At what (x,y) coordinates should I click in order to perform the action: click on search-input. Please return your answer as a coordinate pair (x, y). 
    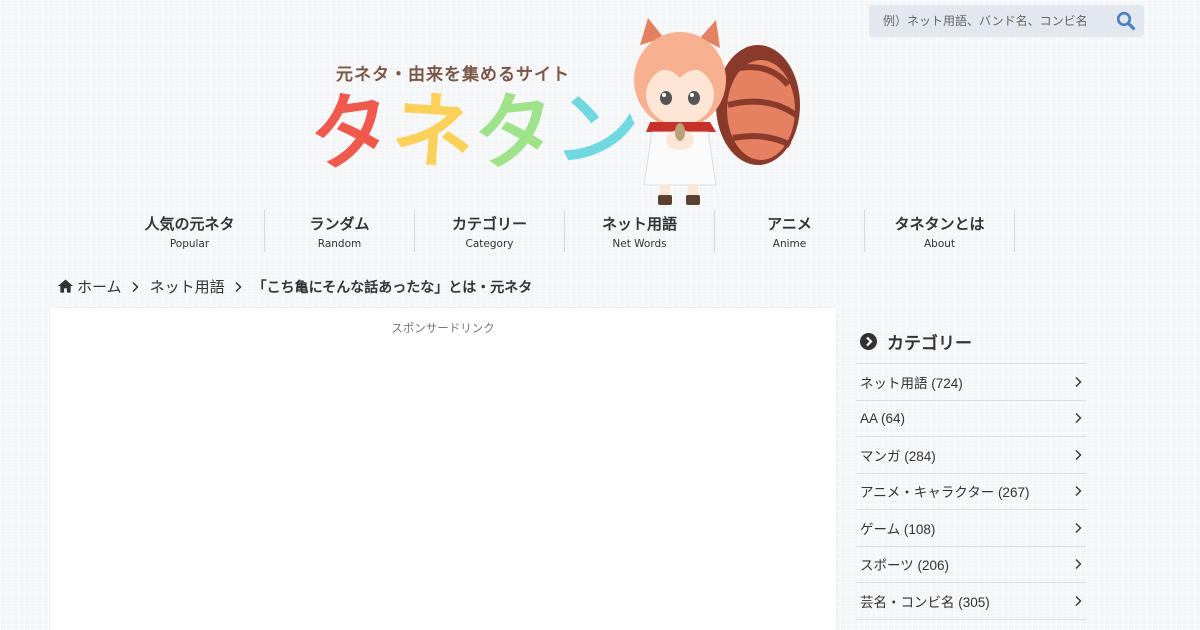
    Looking at the image, I should click on (989, 21).